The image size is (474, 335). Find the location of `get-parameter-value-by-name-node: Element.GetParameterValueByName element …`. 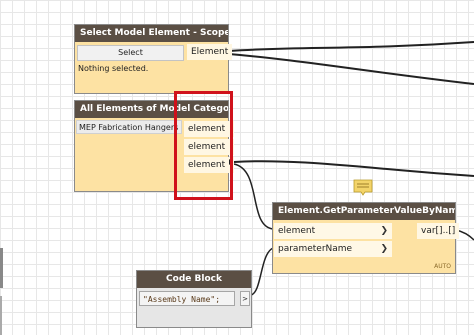

get-parameter-value-by-name-node: Element.GetParameterValueByName element … is located at coordinates (366, 238).